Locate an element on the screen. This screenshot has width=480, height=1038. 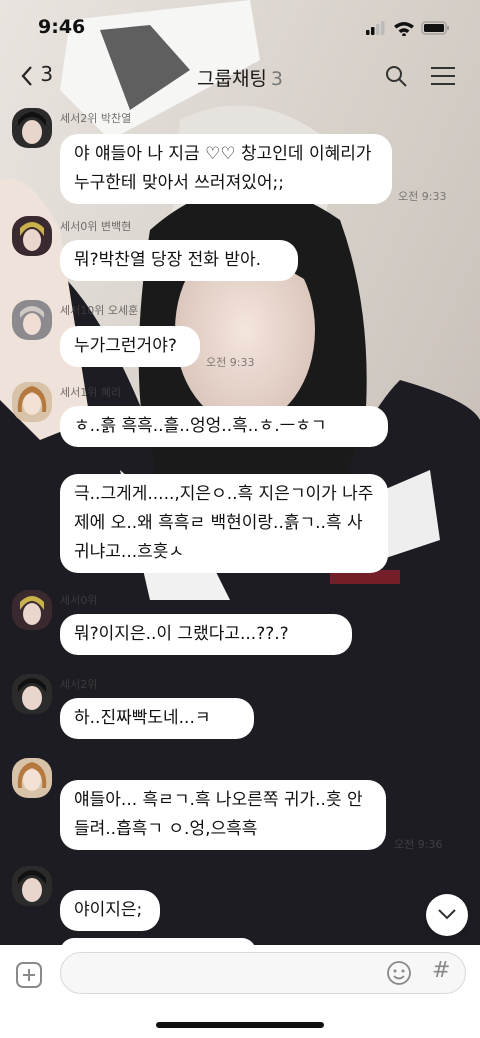
hash-icon: # is located at coordinates (441, 970).